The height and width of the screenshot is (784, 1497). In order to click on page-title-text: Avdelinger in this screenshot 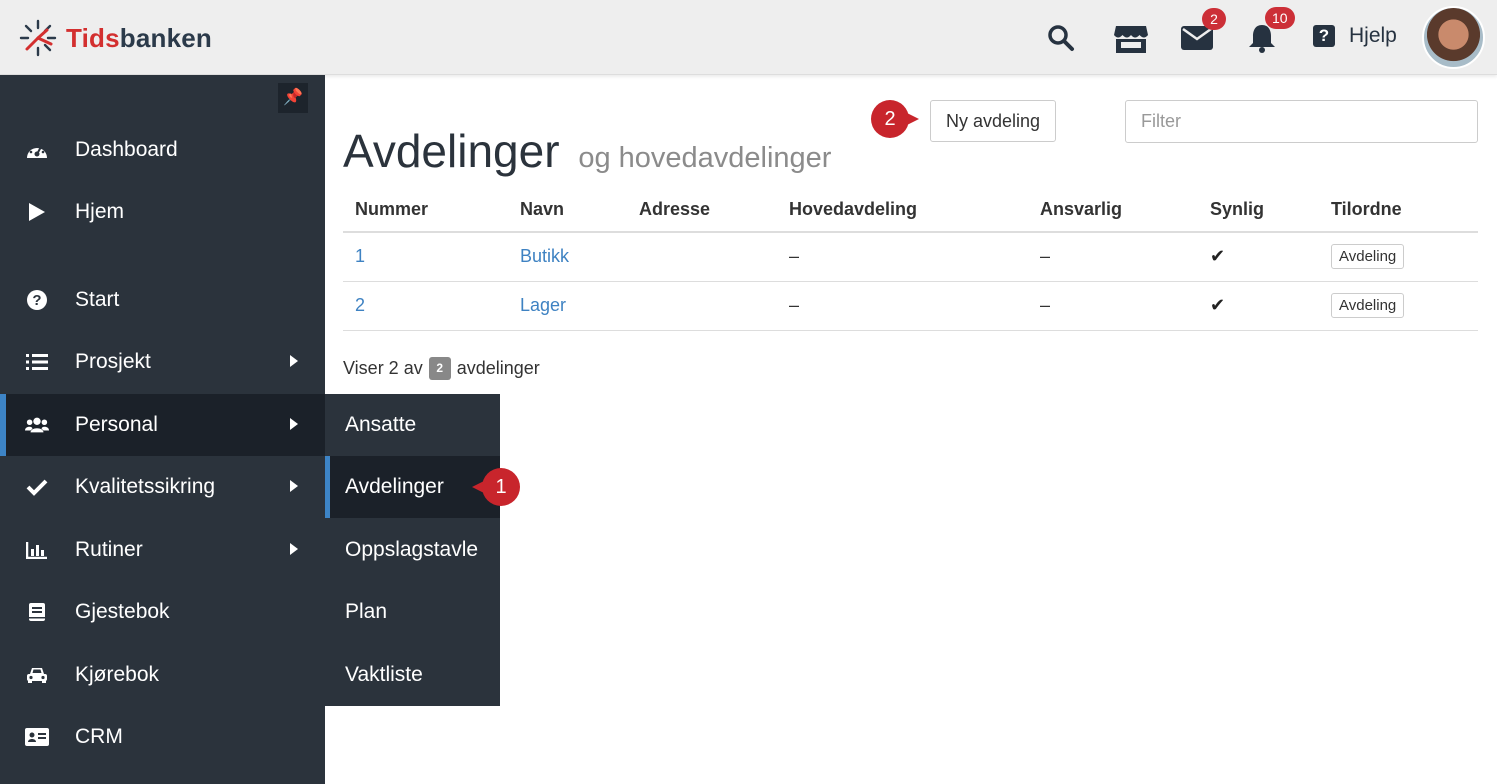, I will do `click(451, 151)`.